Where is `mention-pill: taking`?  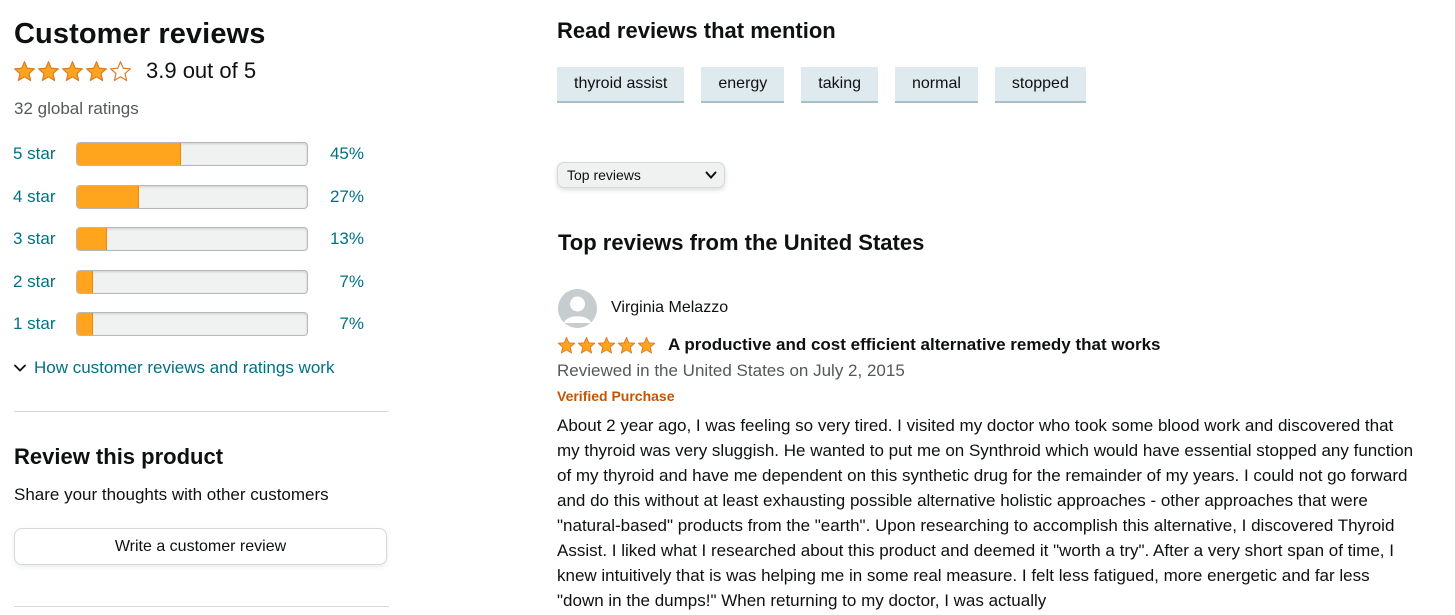
mention-pill: taking is located at coordinates (839, 85).